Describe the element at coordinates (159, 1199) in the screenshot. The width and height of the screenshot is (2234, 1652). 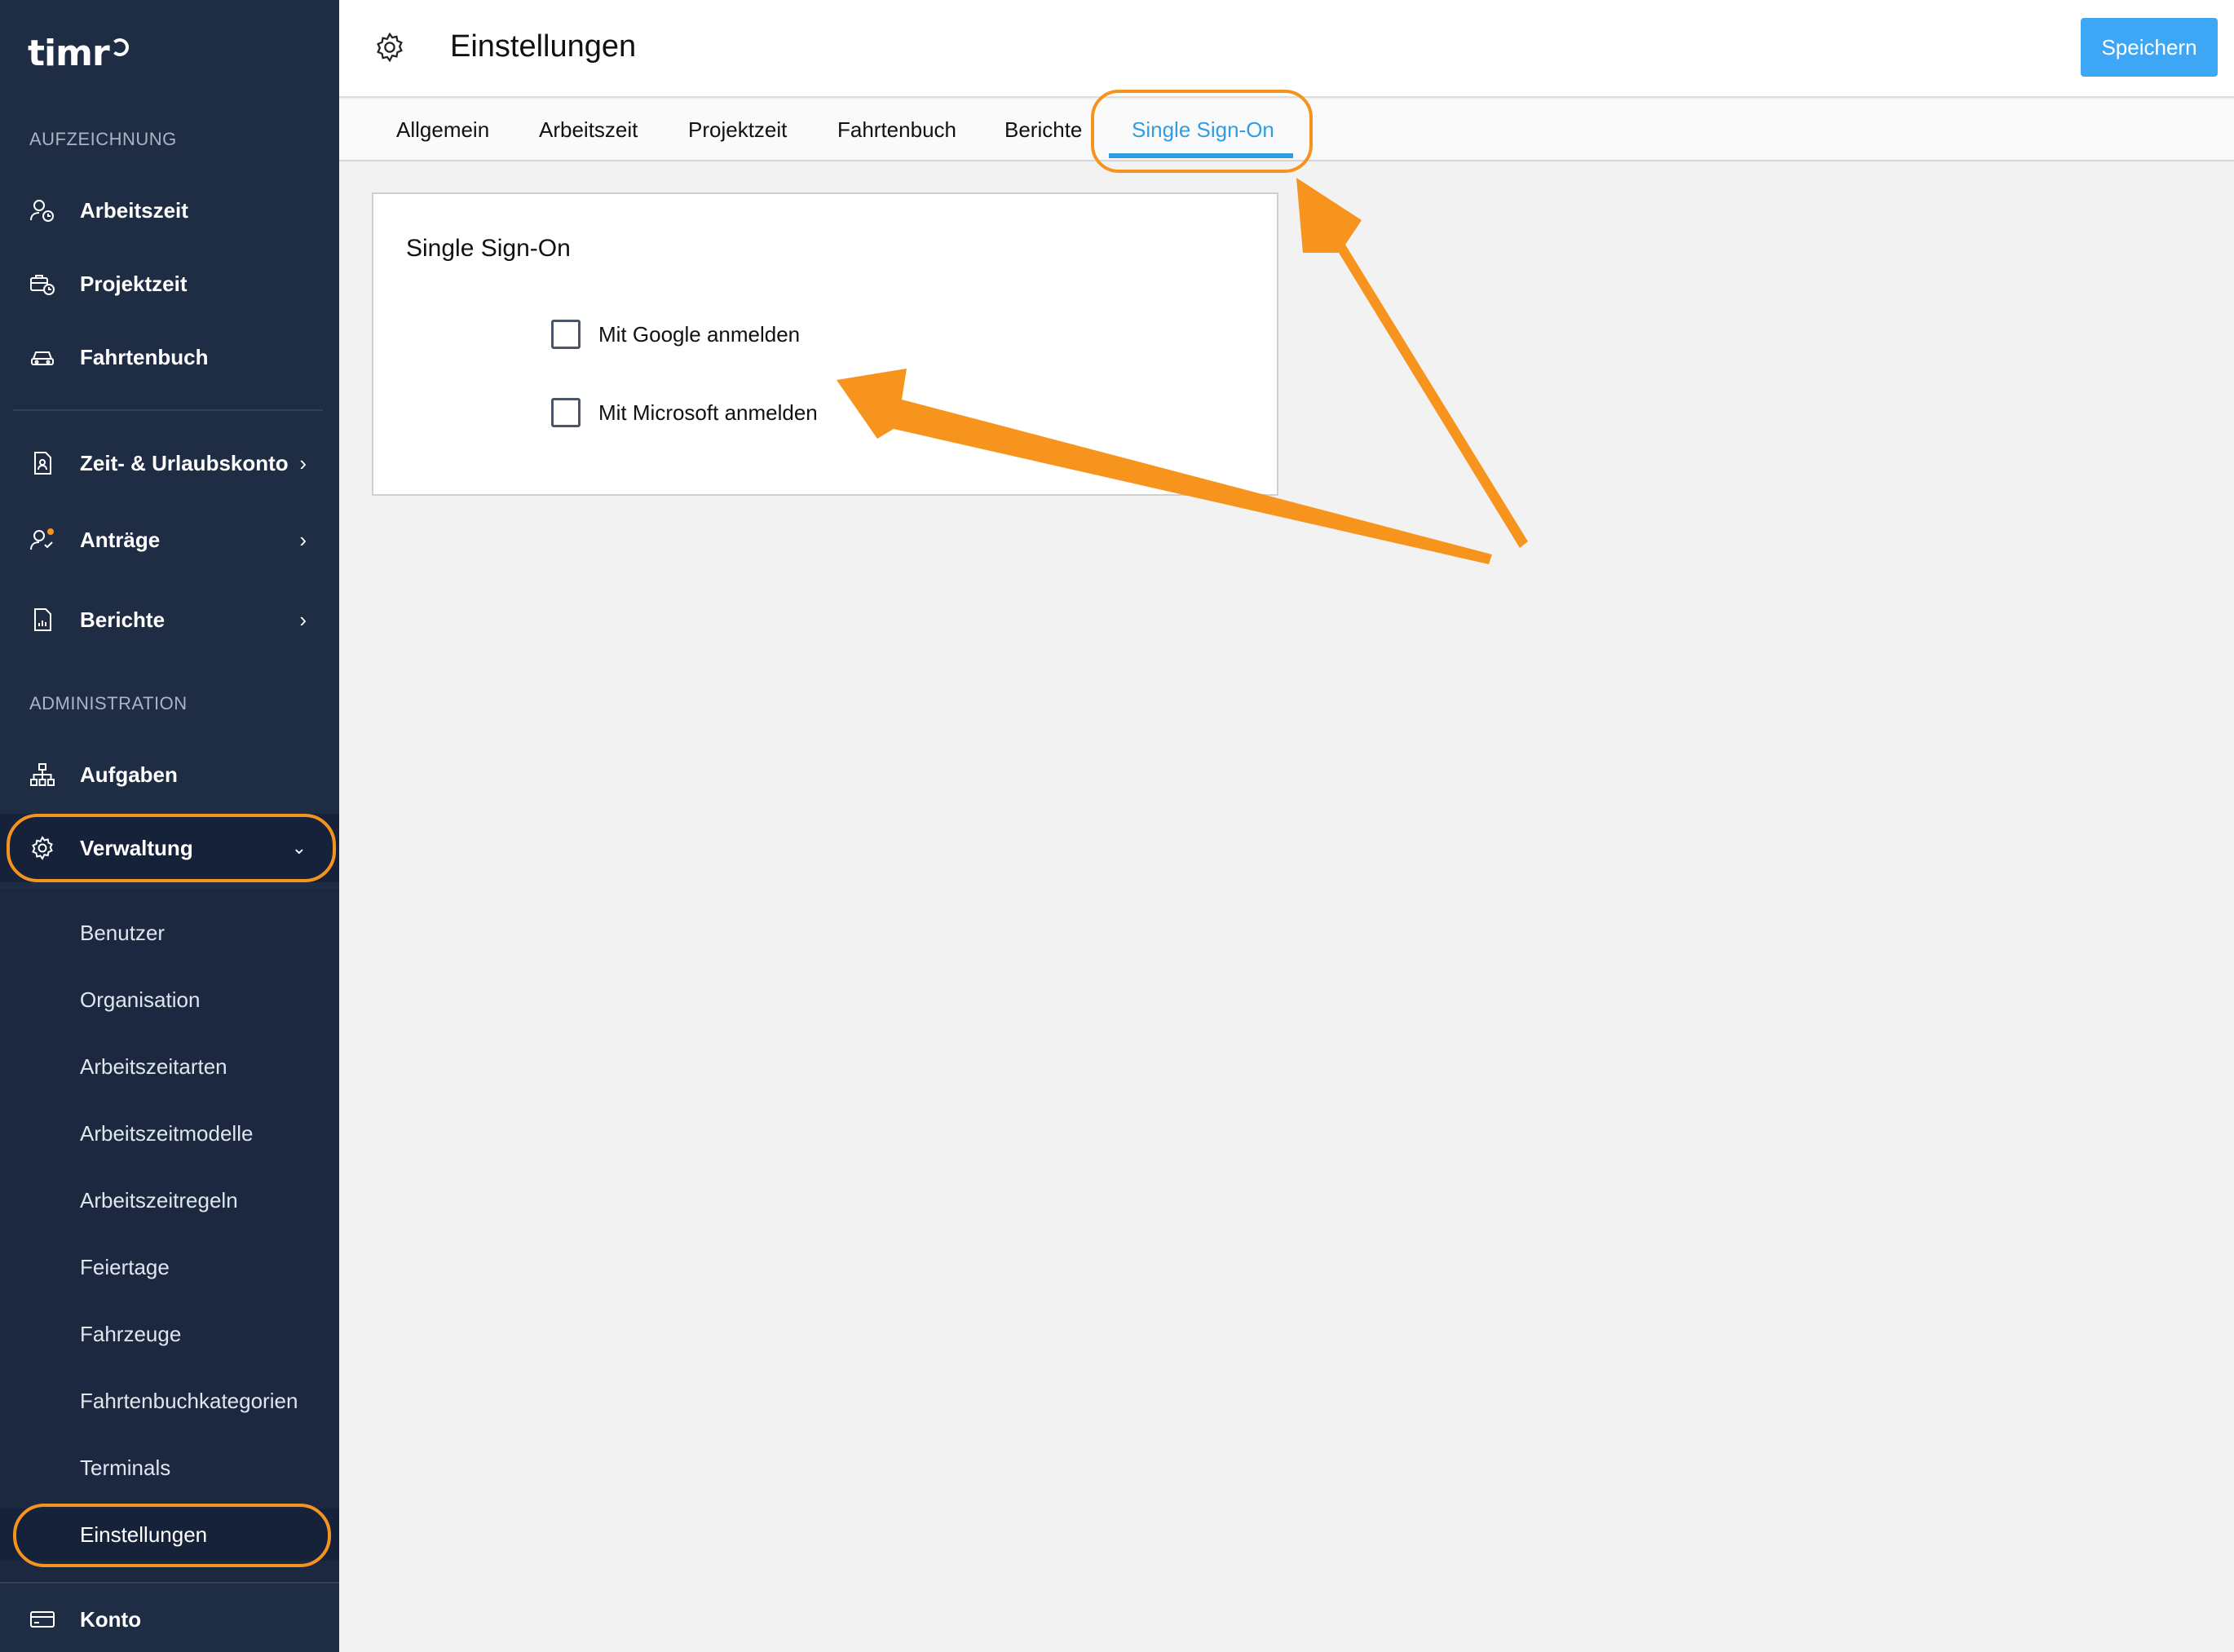
I see `subitem-label: Arbeitszeitregeln` at that location.